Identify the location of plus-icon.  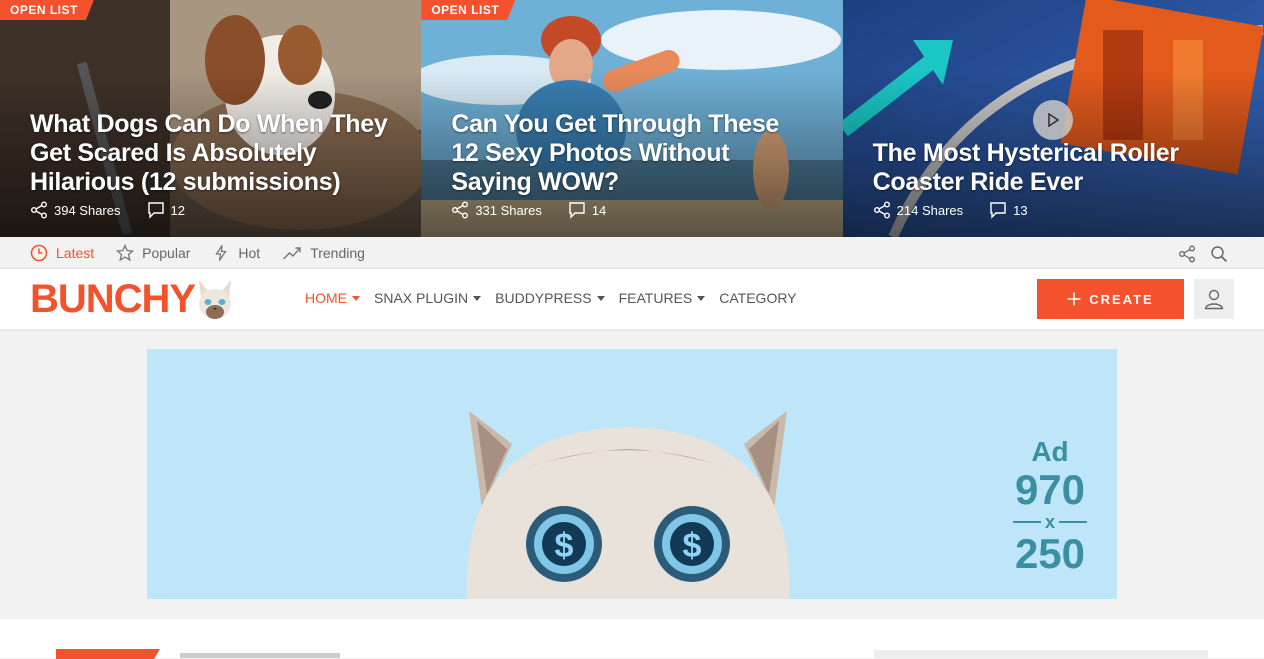
(1074, 299).